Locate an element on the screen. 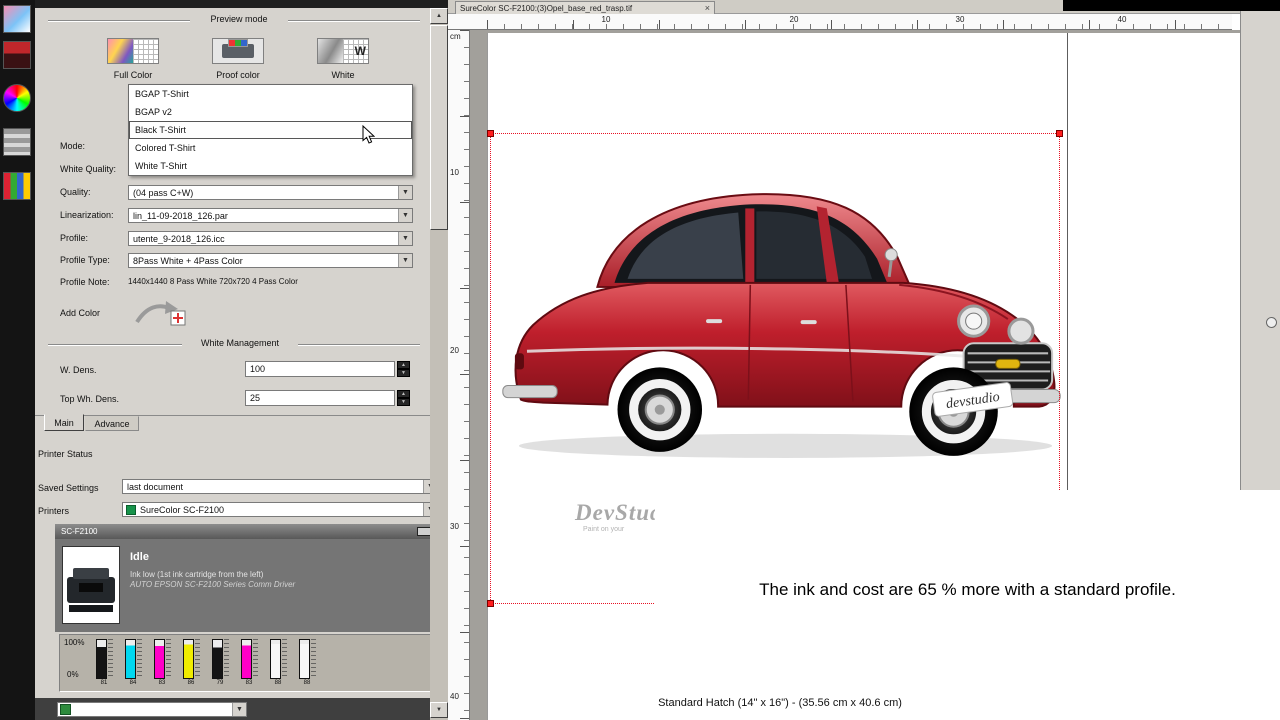  close-icon: × is located at coordinates (707, 8).